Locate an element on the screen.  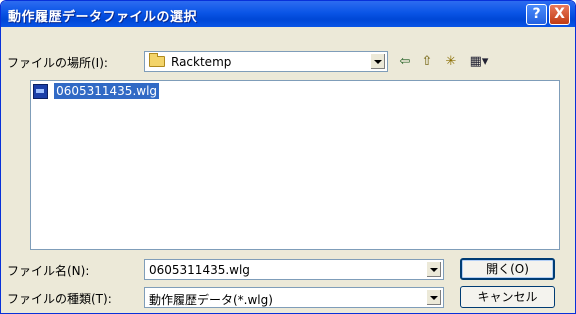
look-in-label: ファイルの場所(I): is located at coordinates (57, 63).